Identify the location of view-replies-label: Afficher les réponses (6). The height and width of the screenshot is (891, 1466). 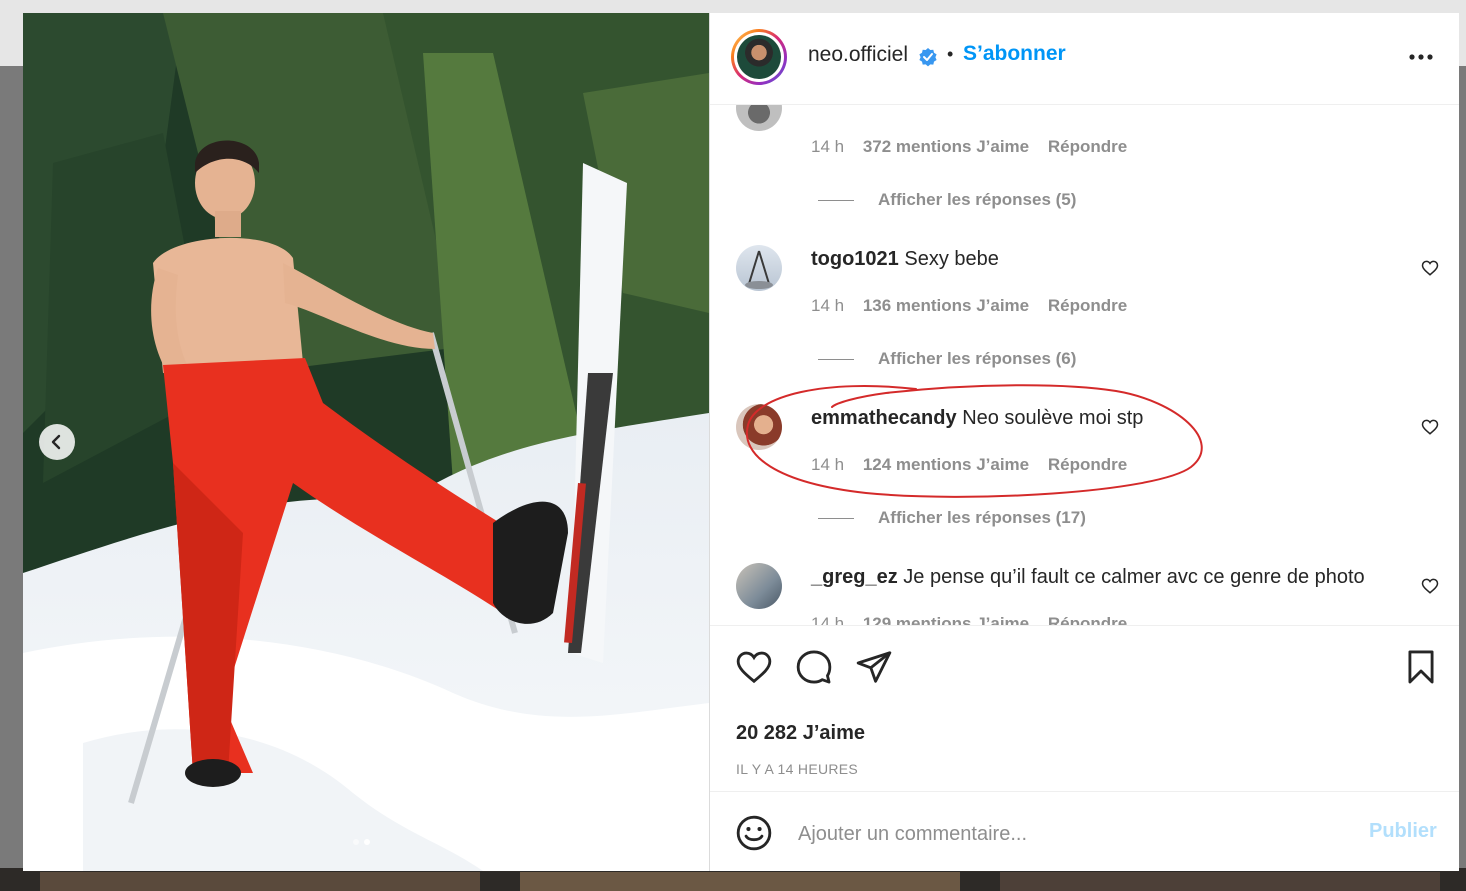
(977, 358).